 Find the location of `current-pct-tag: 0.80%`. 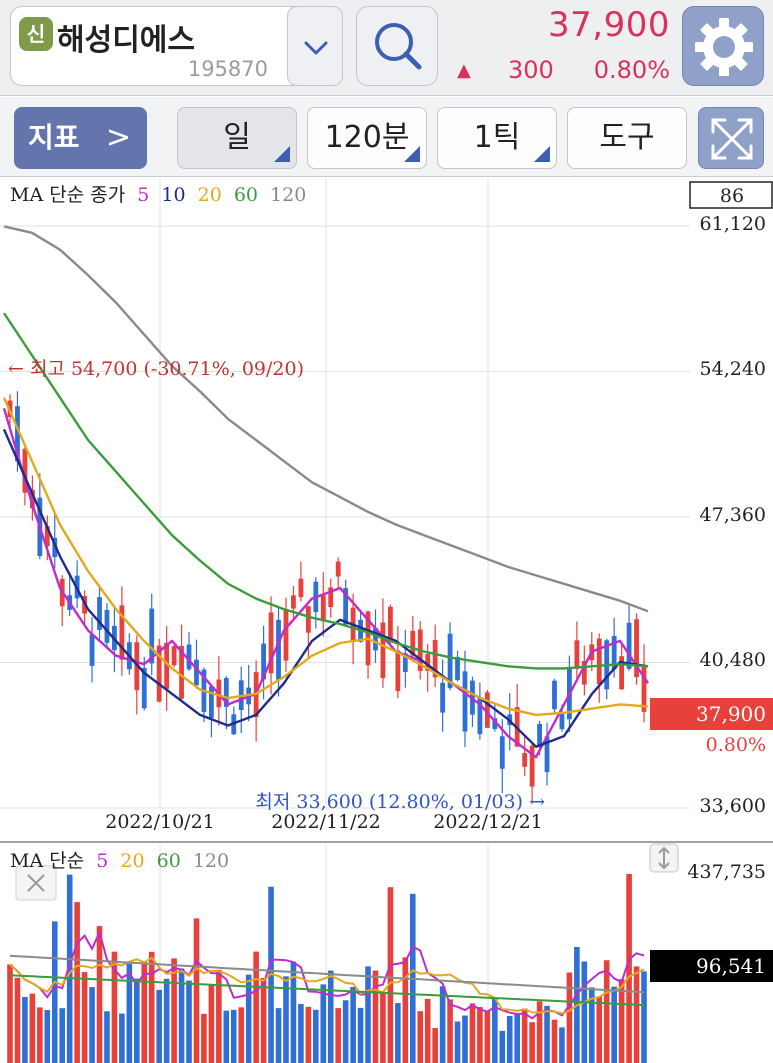

current-pct-tag: 0.80% is located at coordinates (736, 745).